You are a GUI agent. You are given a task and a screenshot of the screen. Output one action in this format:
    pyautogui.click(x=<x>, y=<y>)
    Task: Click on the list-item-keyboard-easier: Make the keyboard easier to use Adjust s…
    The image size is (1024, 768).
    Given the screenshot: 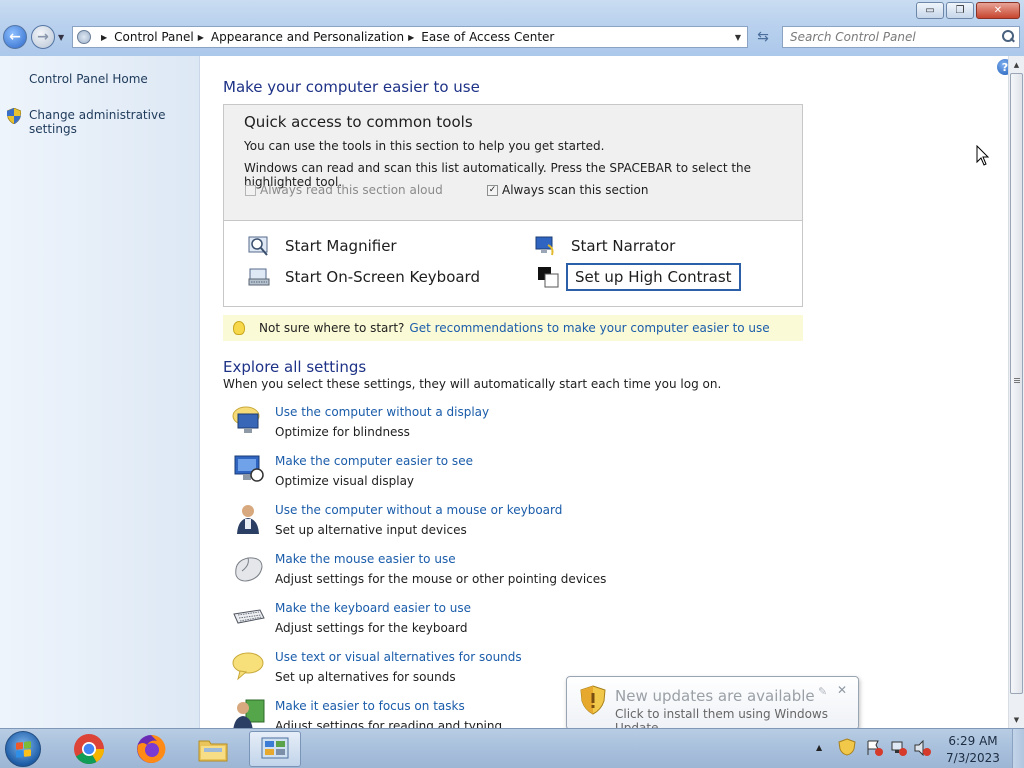 What is the action you would take?
    pyautogui.click(x=512, y=622)
    